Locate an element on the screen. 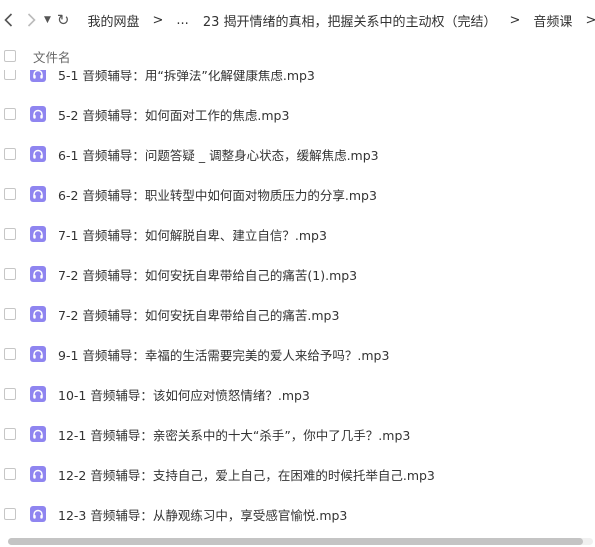 This screenshot has width=595, height=547. file-row: 6-1 音频辅导：问题答疑 _ 调整身心状态，缓解焦虑.mp3 is located at coordinates (297, 154).